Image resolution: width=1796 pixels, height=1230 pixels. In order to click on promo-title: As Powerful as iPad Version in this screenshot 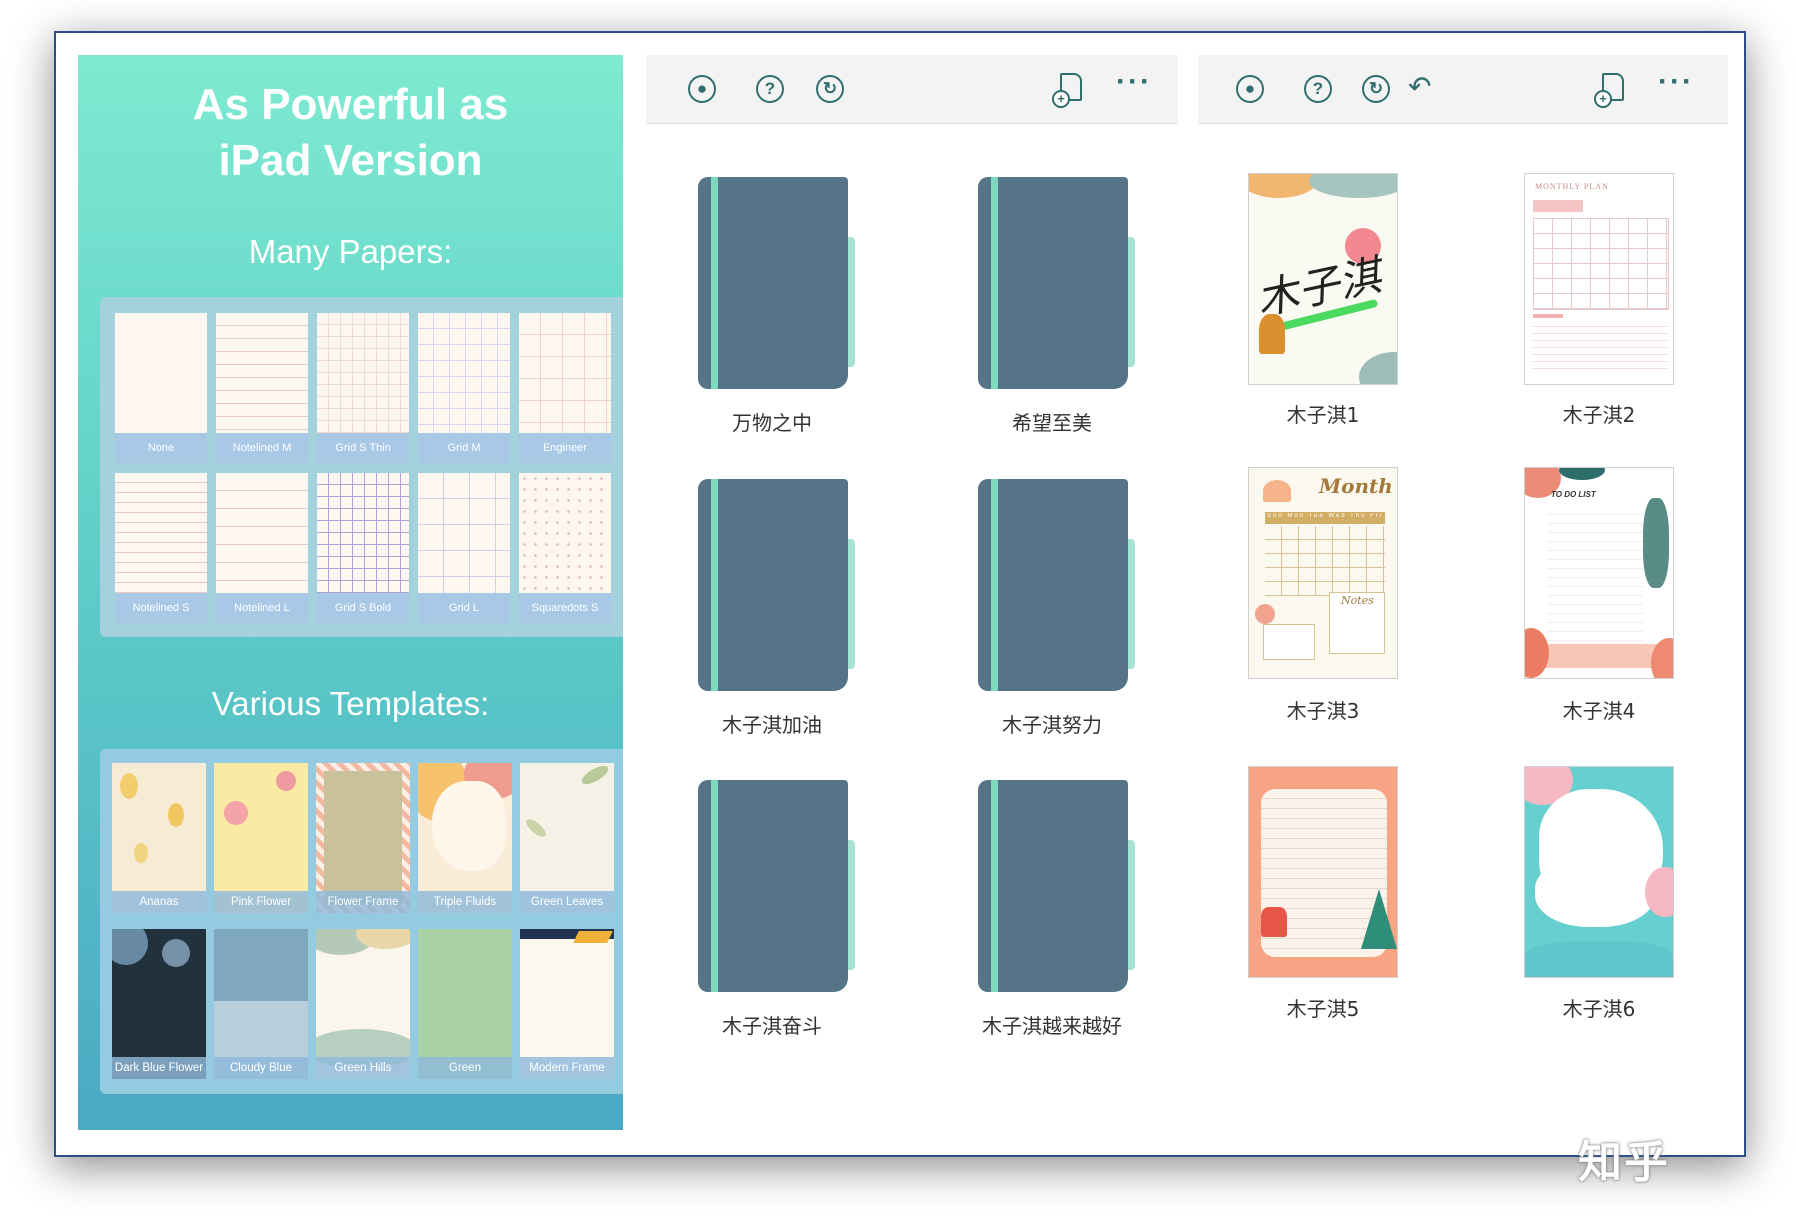, I will do `click(350, 133)`.